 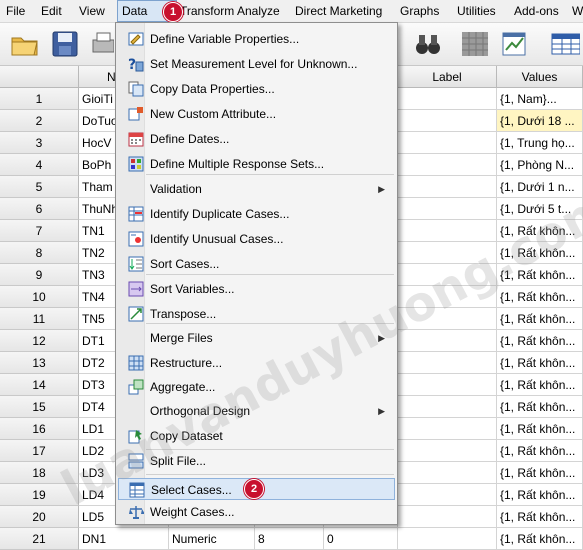 I want to click on row-number: 6, so click(x=39, y=209).